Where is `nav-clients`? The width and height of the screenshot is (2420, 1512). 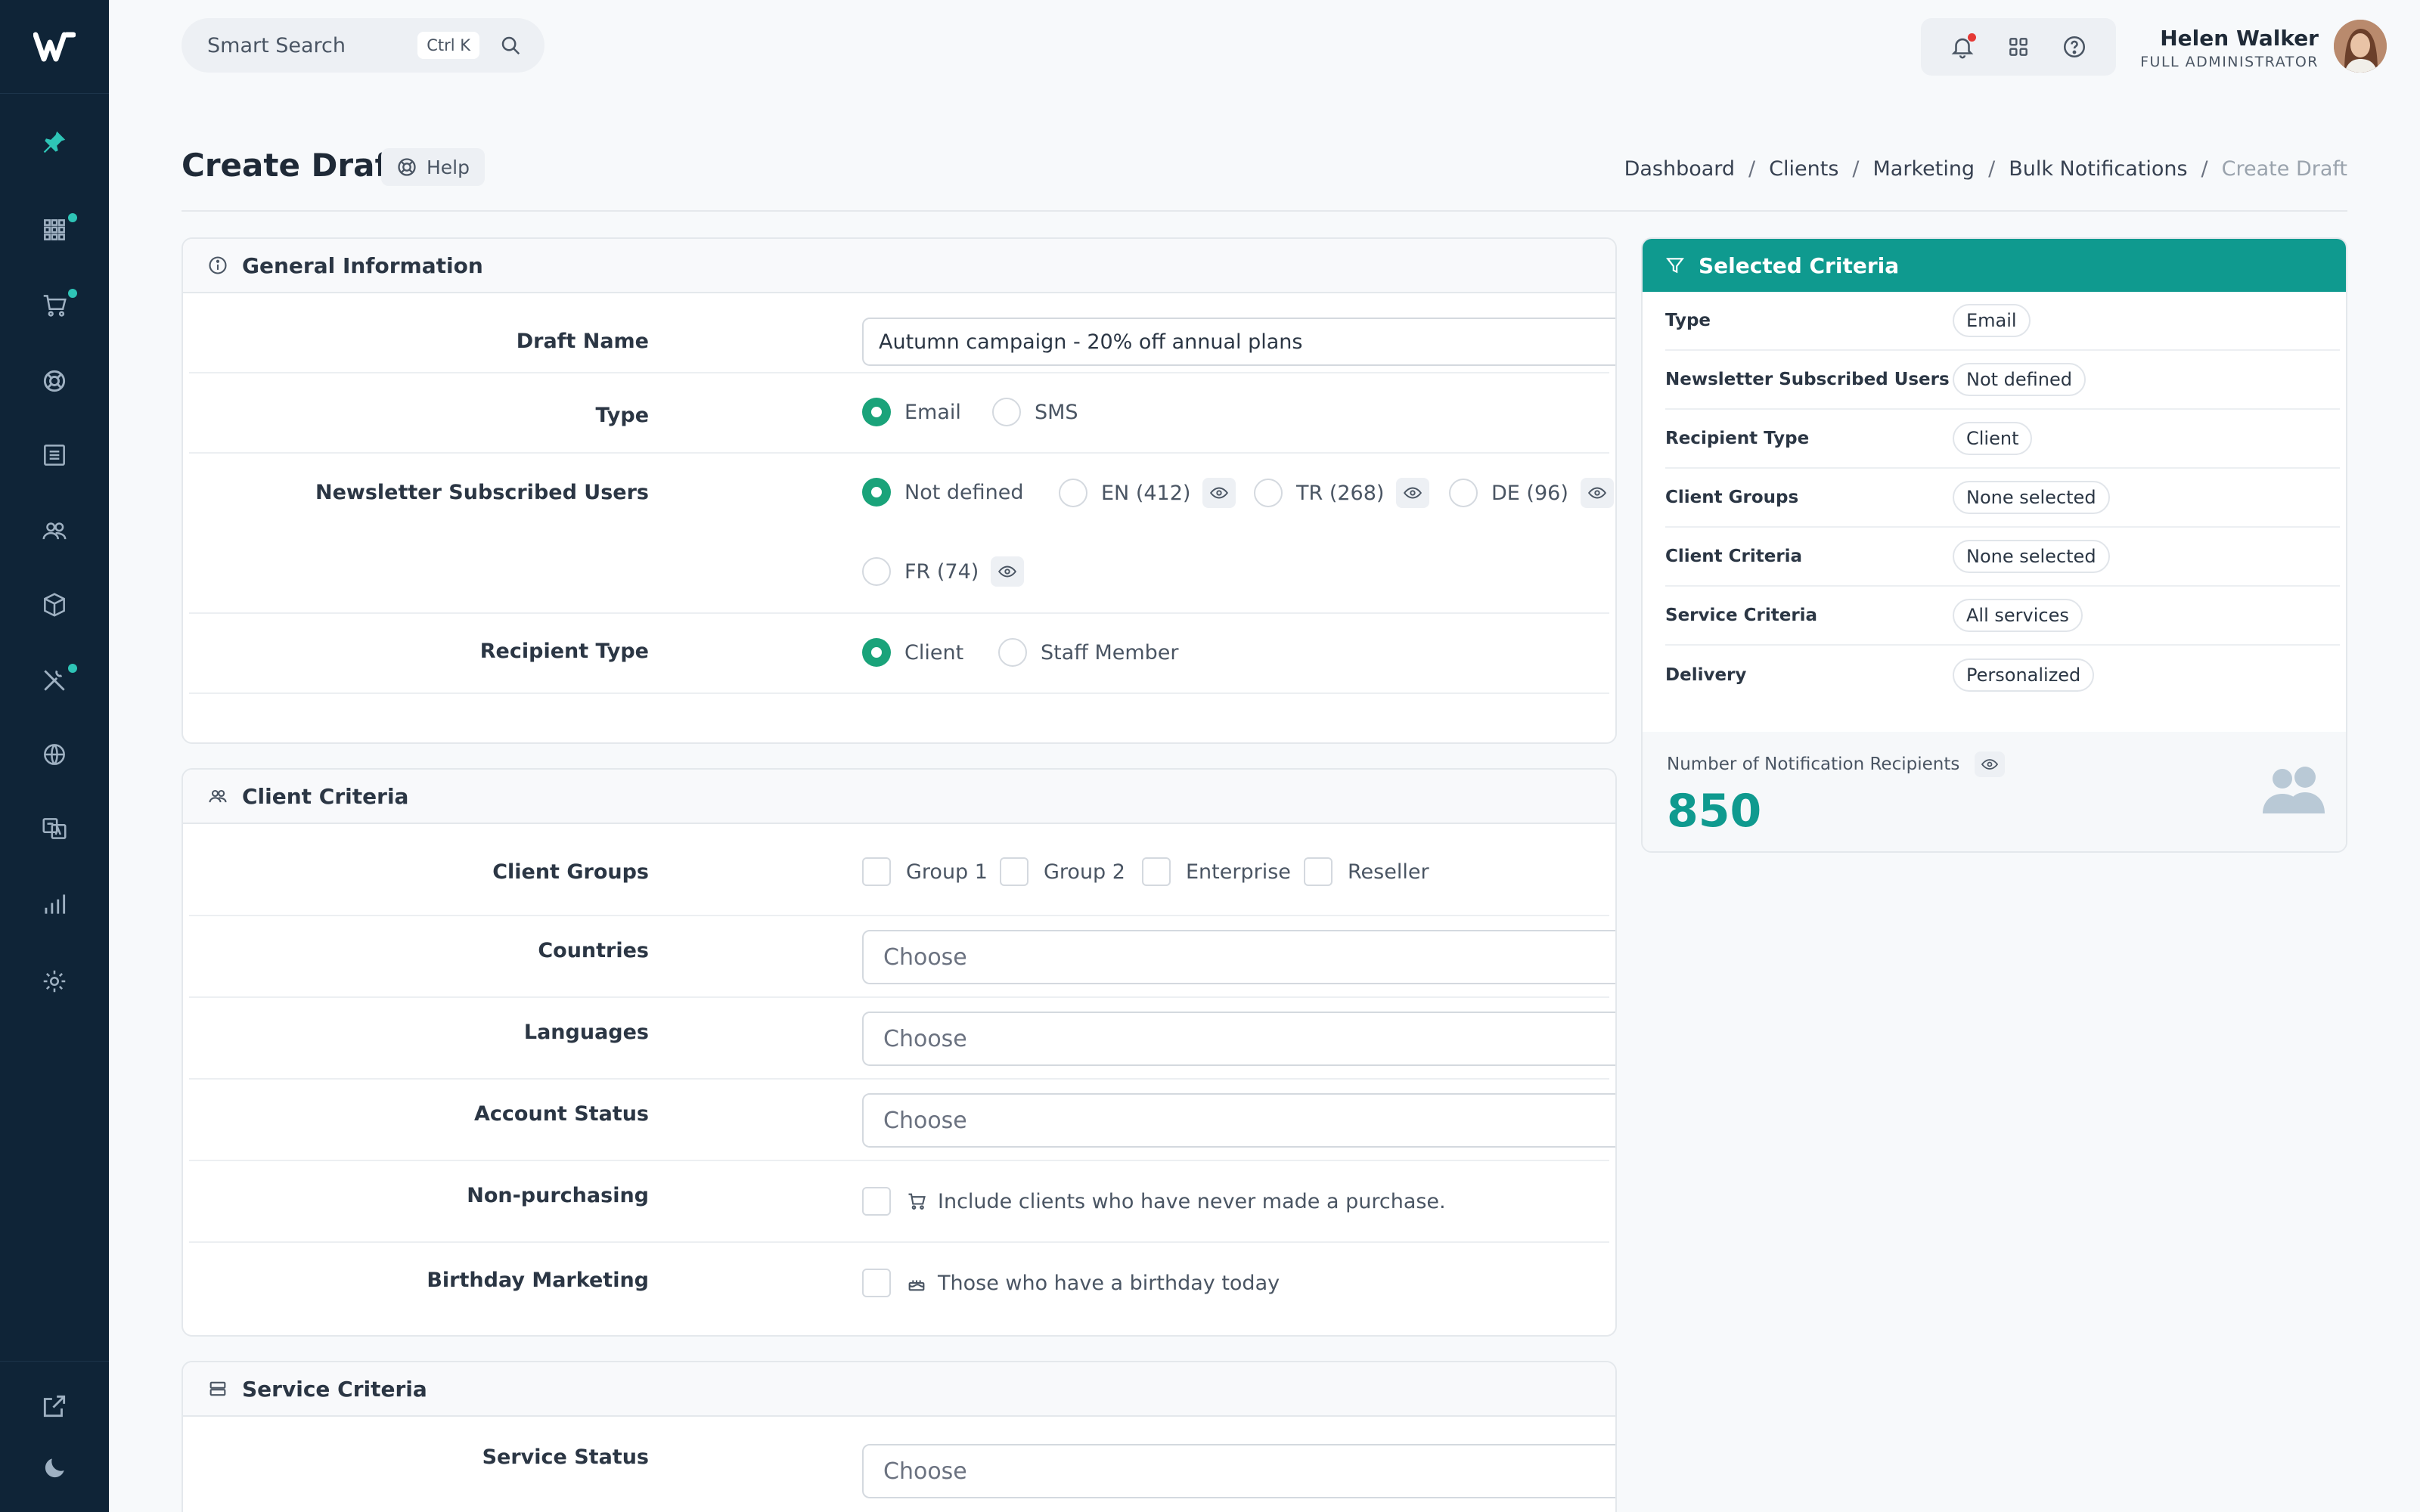 nav-clients is located at coordinates (54, 531).